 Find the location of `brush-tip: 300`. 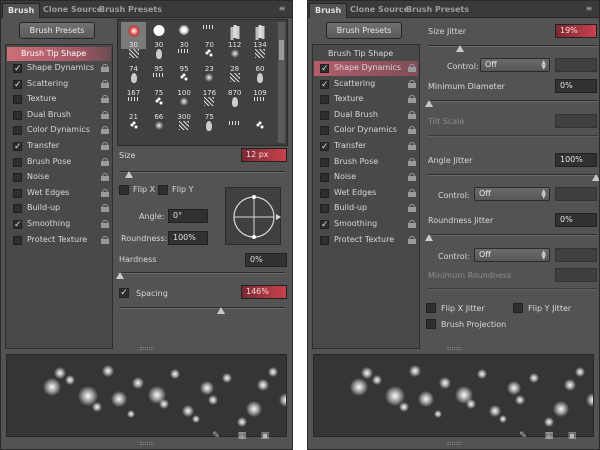

brush-tip: 300 is located at coordinates (184, 107).